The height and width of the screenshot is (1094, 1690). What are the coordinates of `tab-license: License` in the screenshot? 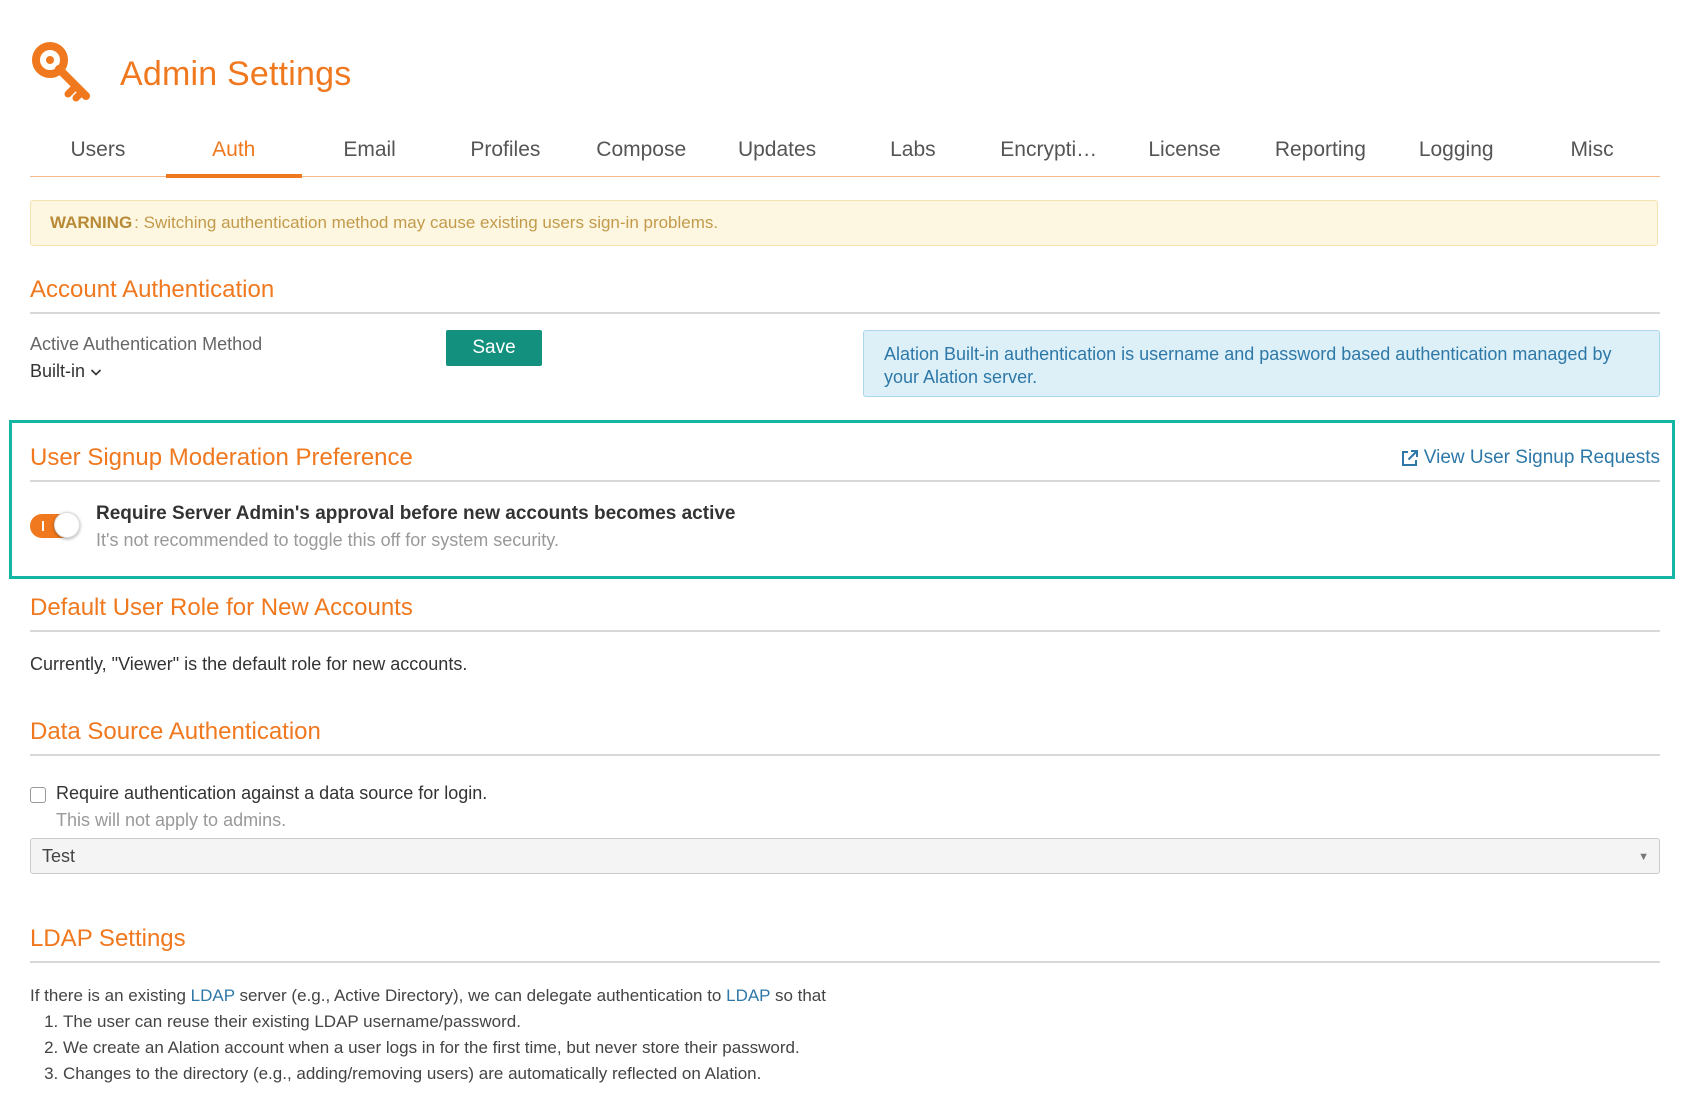 It's located at (1185, 152).